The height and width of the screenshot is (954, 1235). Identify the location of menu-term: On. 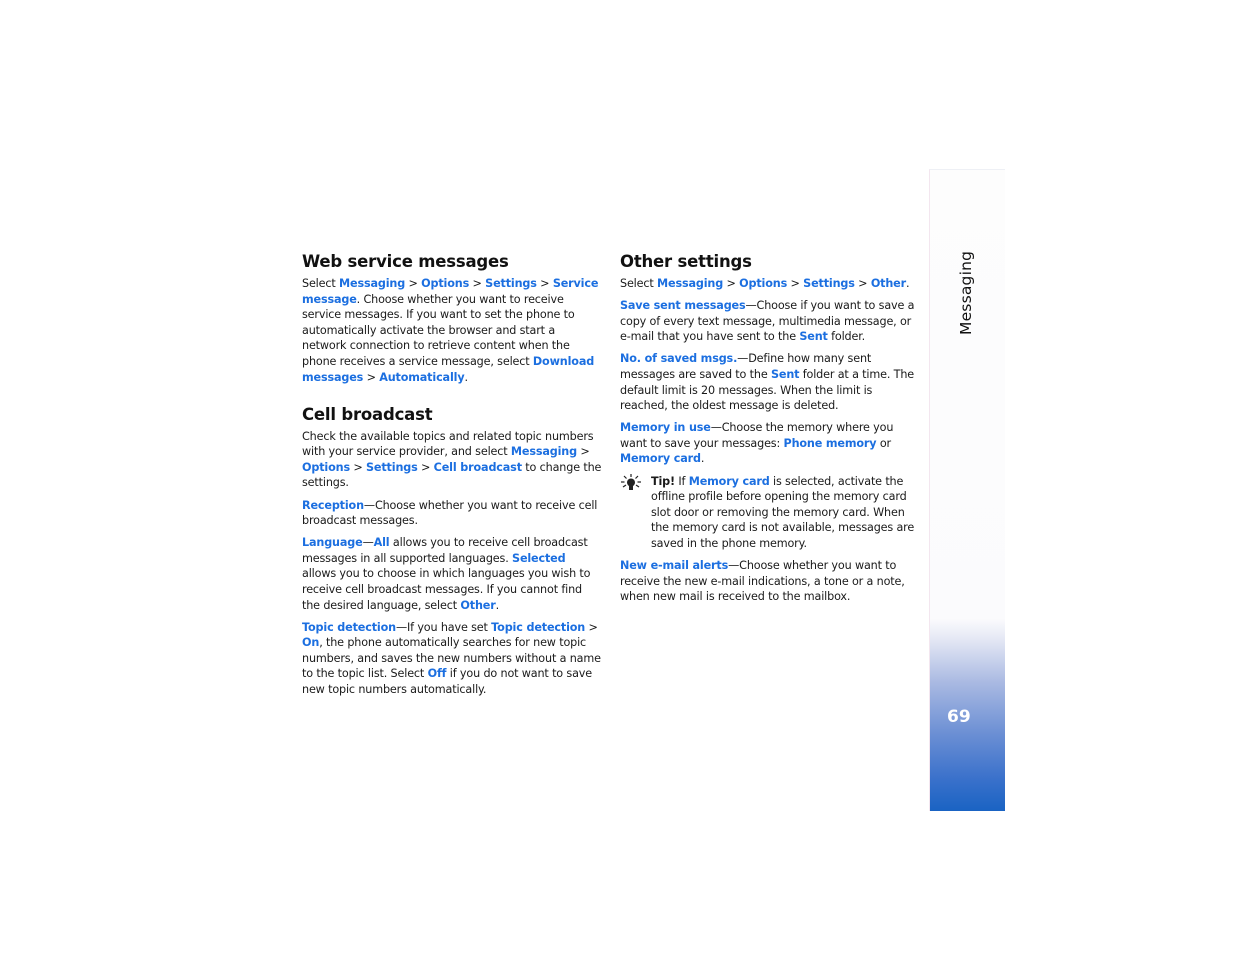
(311, 643).